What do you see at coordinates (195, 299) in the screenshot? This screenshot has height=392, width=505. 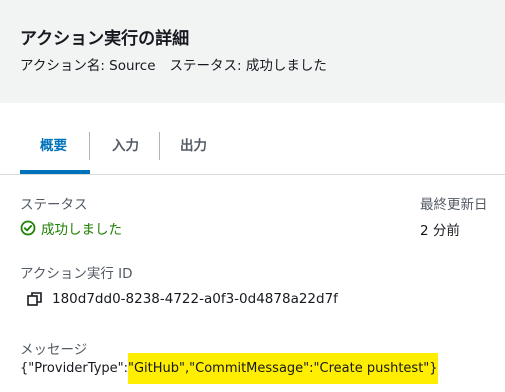 I see `execution-id-value: 180d7dd0-8238-4722-a0f3-0d4878a22d7f` at bounding box center [195, 299].